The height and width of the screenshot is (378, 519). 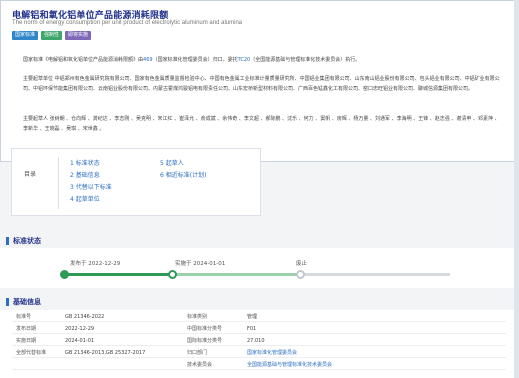 What do you see at coordinates (302, 264) in the screenshot?
I see `abolished-label: 废止` at bounding box center [302, 264].